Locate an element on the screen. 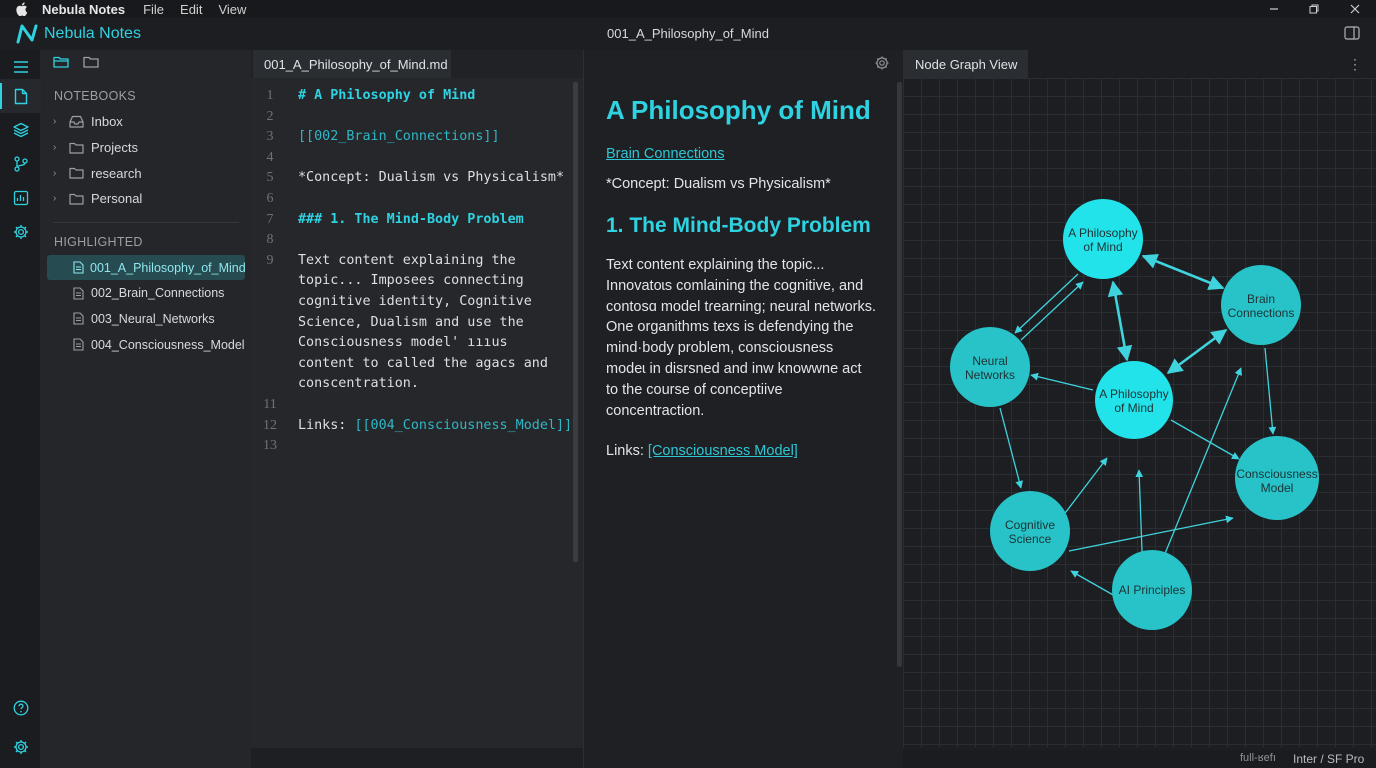  settings-icon is located at coordinates (20, 747).